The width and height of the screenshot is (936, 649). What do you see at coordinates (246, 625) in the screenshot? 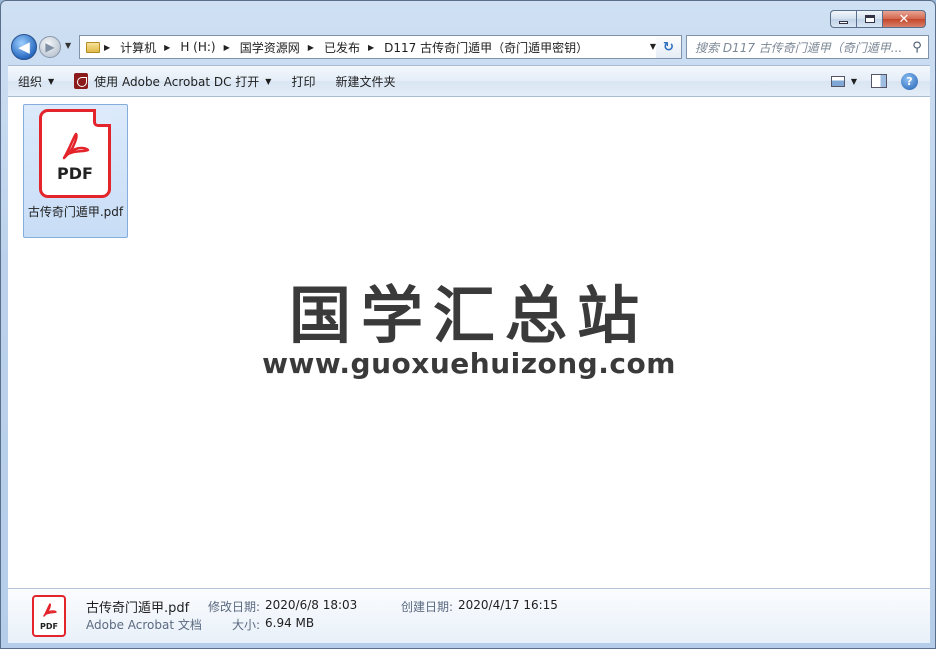
I see `size-label: 大小:` at bounding box center [246, 625].